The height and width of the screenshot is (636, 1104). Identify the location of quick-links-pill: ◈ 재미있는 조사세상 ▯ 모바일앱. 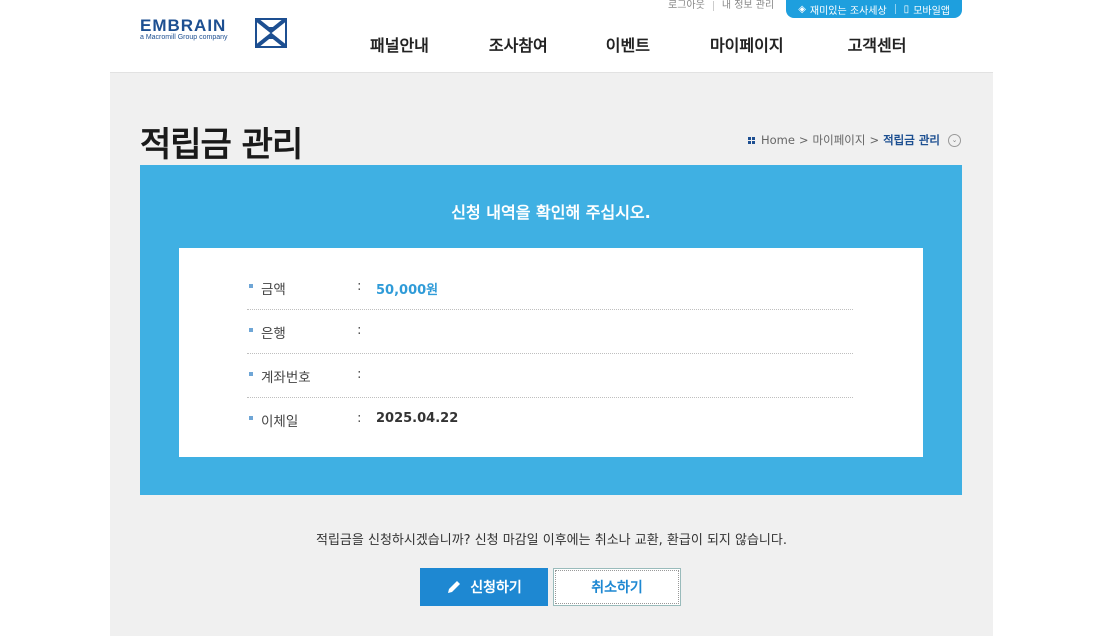
(874, 9).